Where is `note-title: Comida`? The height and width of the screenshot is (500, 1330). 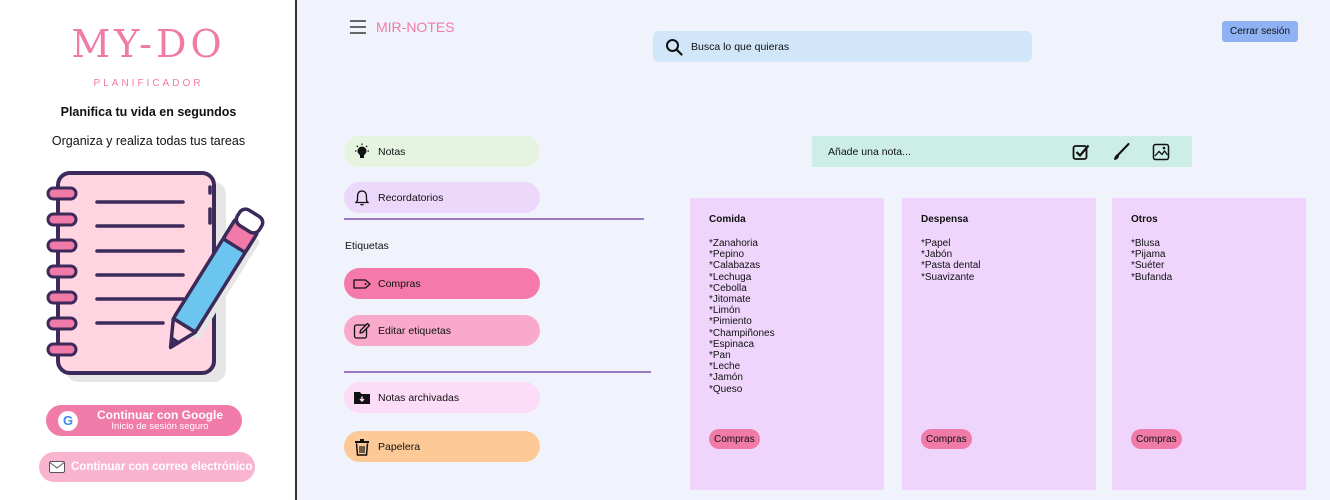 note-title: Comida is located at coordinates (727, 219).